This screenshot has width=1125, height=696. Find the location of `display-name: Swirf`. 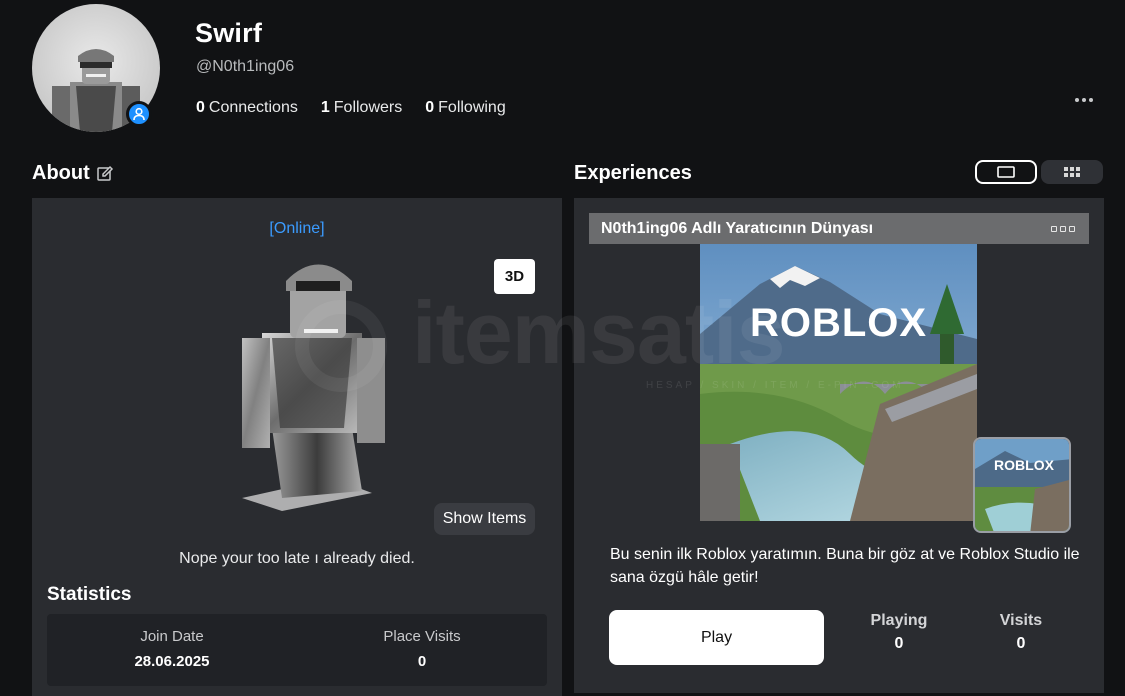

display-name: Swirf is located at coordinates (229, 33).